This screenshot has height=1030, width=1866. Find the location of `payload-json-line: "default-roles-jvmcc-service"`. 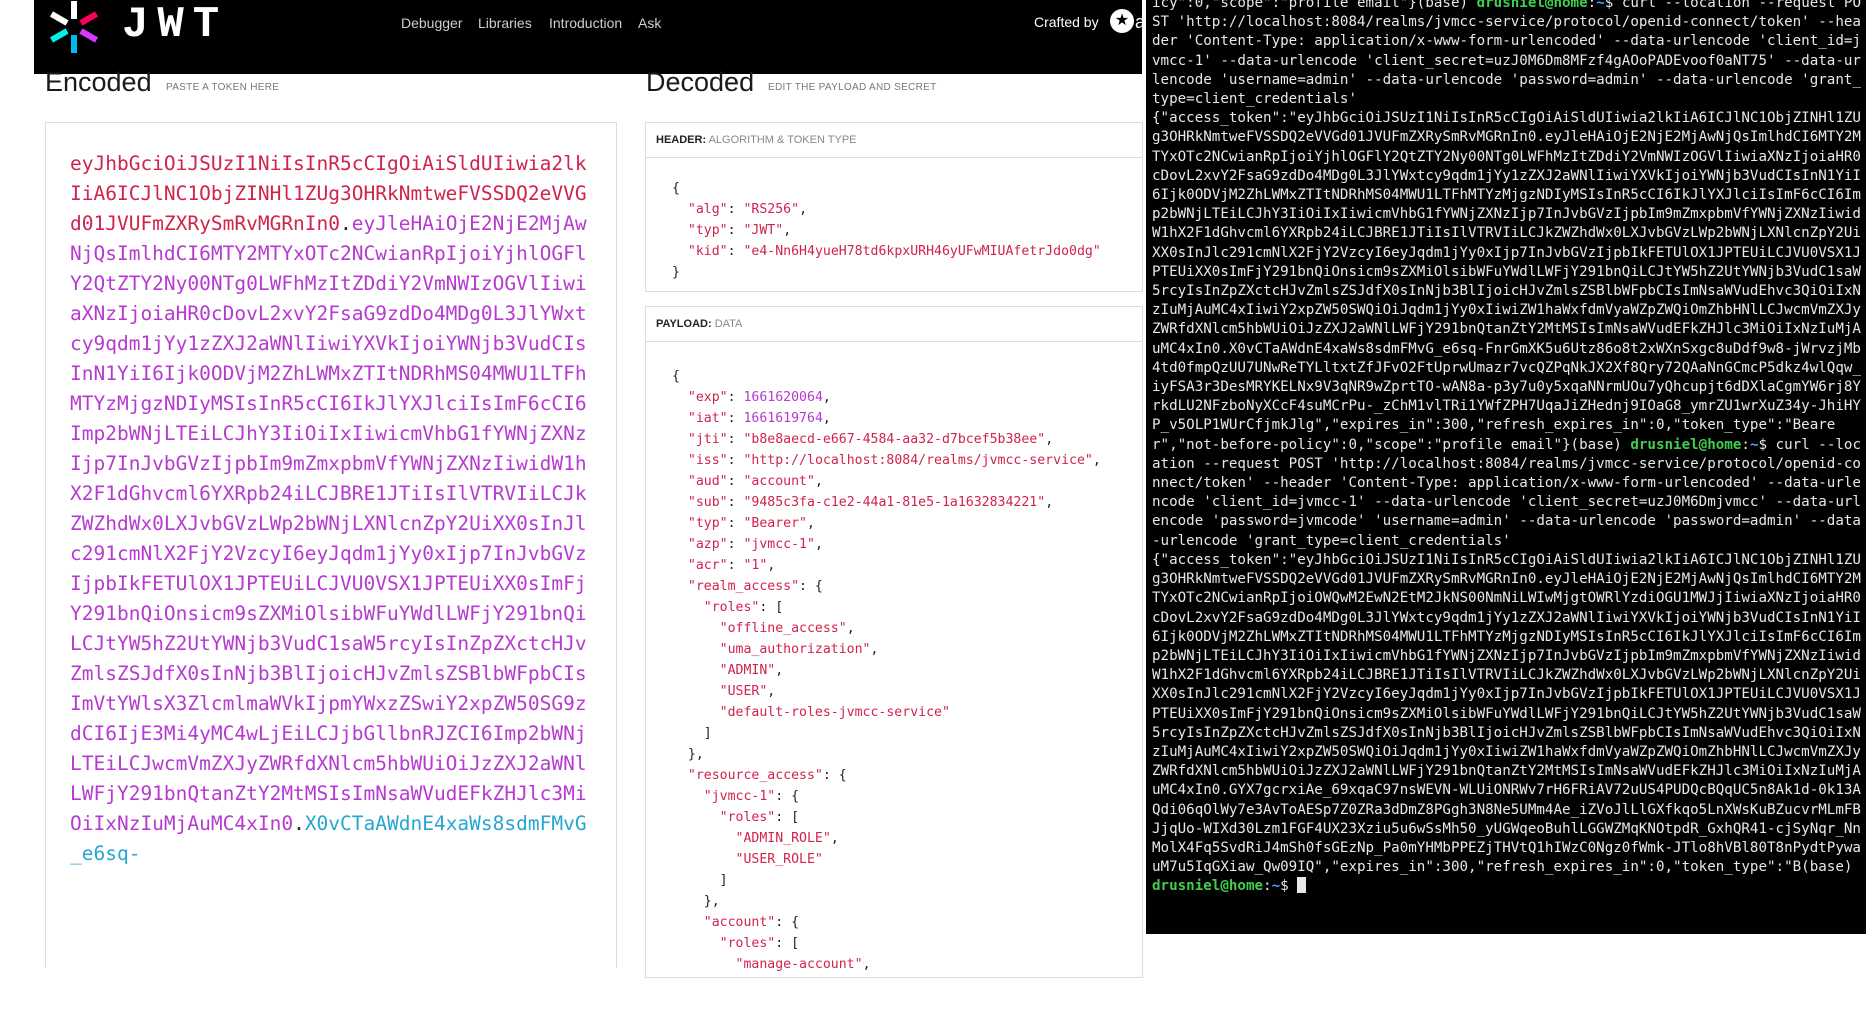

payload-json-line: "default-roles-jvmcc-service" is located at coordinates (834, 712).